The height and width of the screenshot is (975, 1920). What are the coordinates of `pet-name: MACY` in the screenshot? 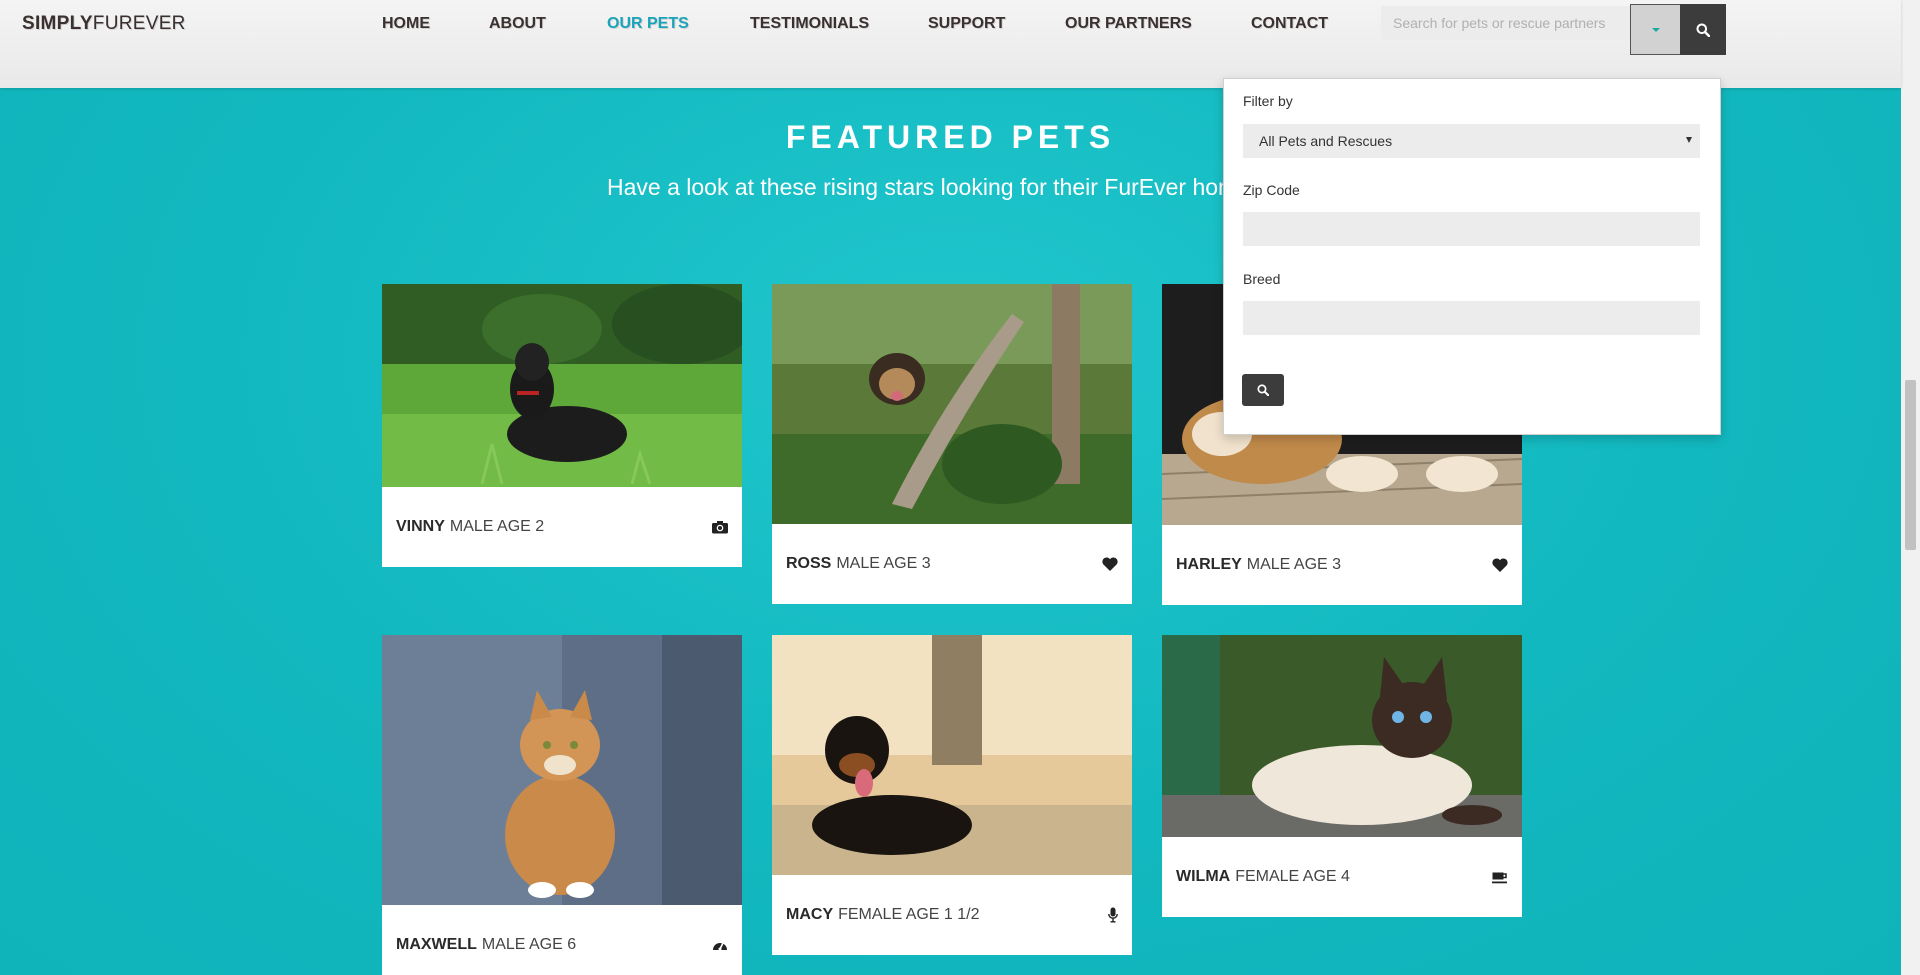 It's located at (810, 914).